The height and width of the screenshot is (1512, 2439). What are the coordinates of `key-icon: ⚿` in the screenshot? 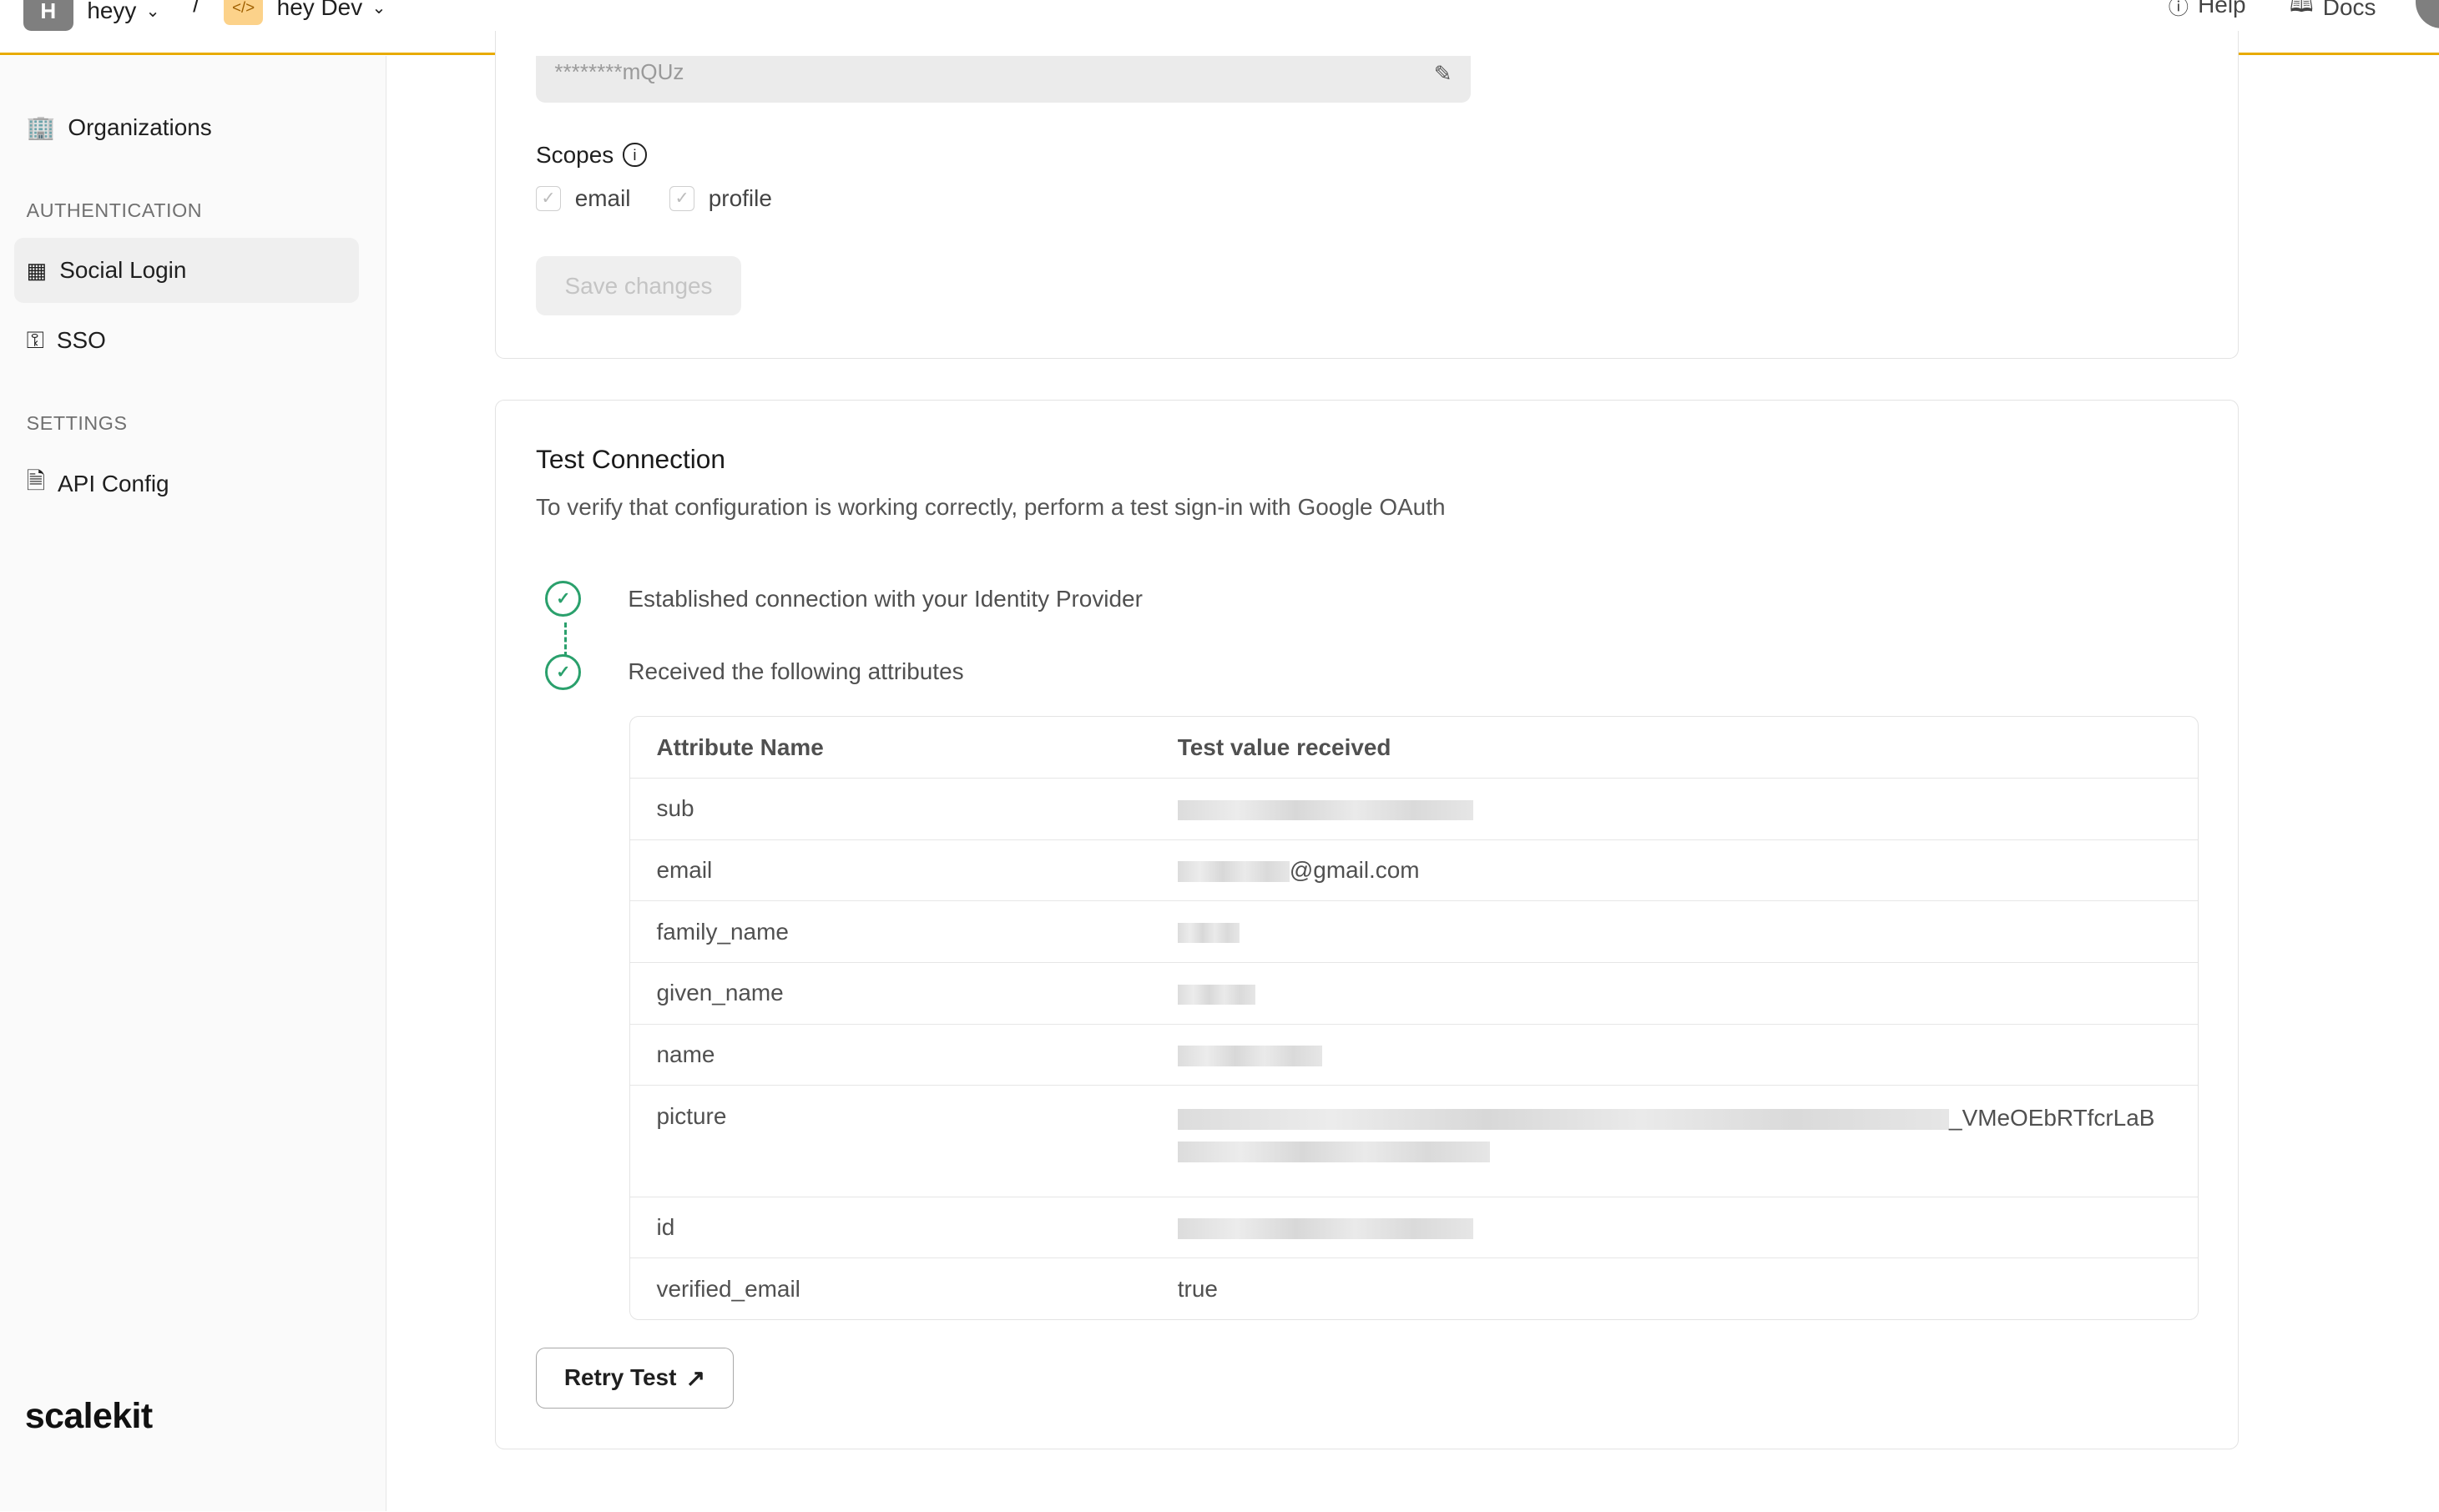 It's located at (35, 339).